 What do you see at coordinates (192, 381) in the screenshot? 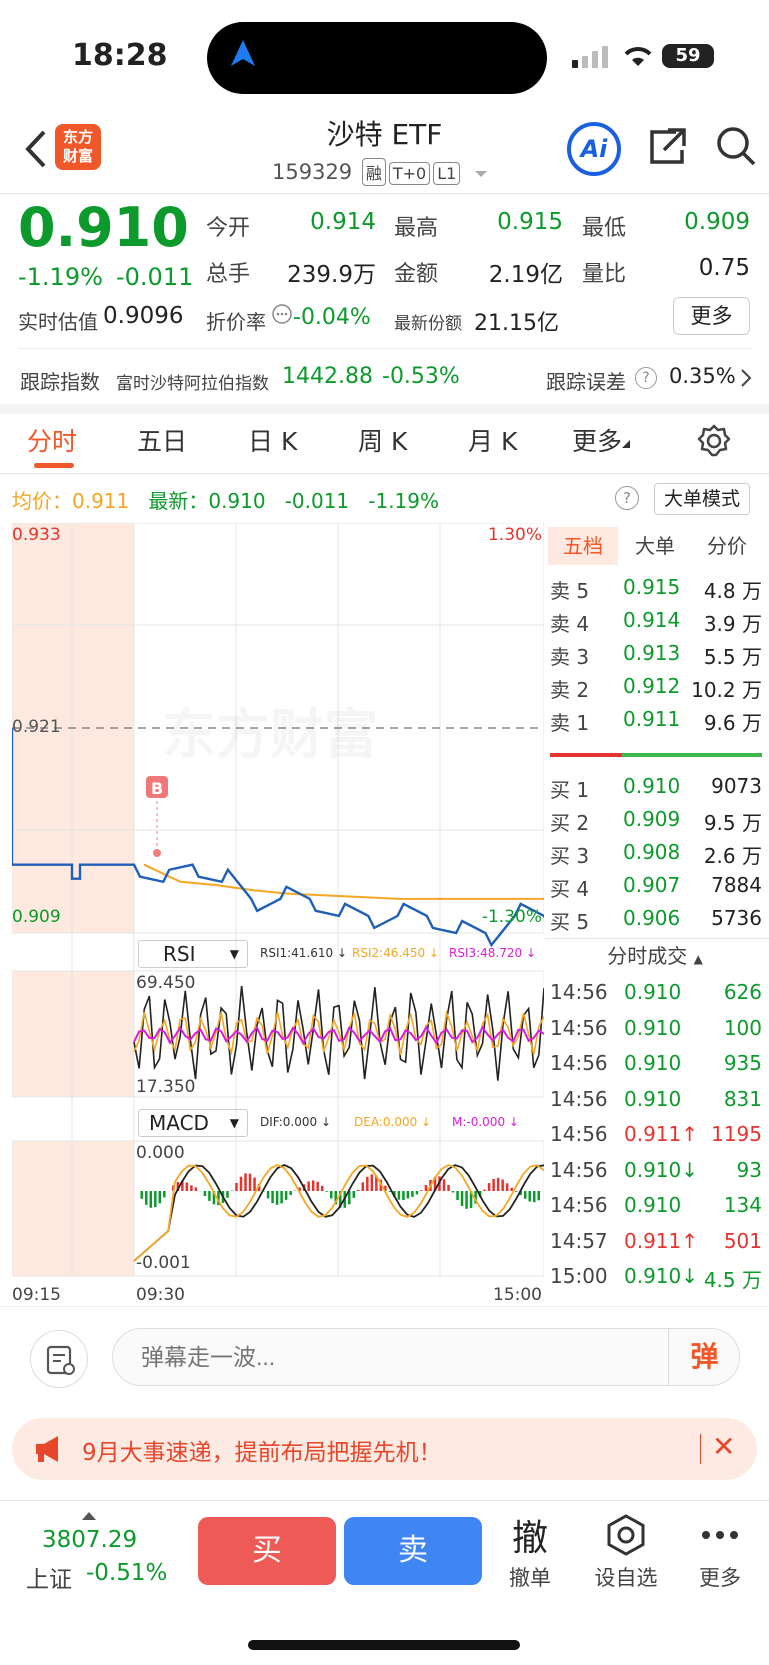
I see `tracking-index-name: 富时沙特阿拉伯指数` at bounding box center [192, 381].